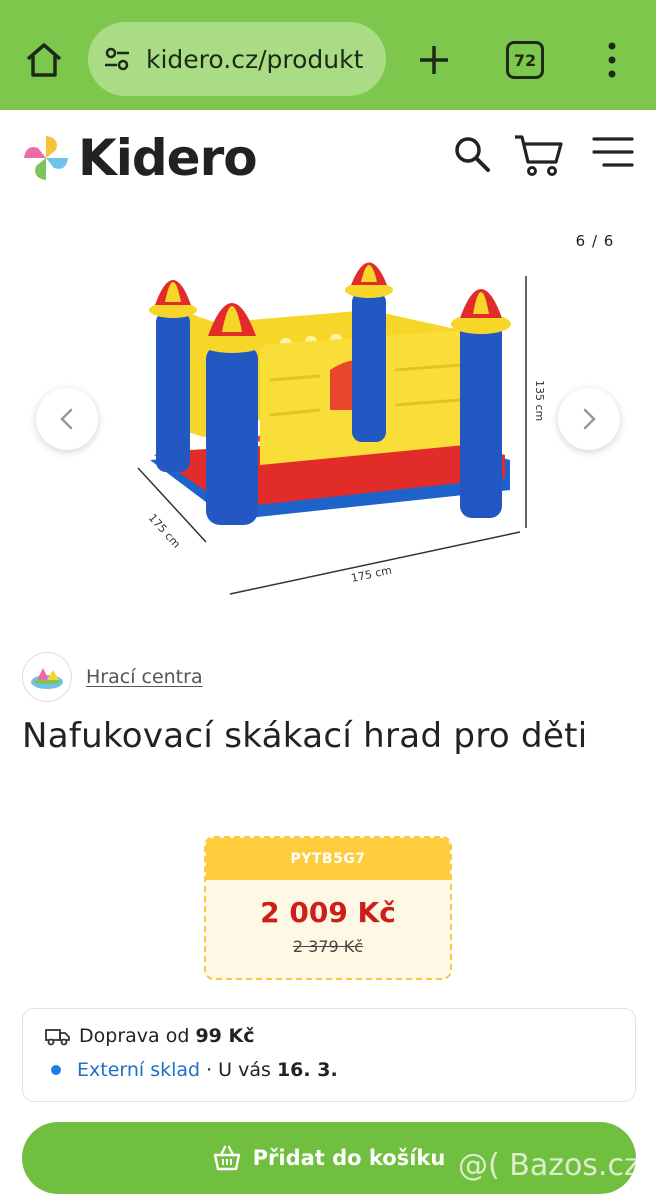  I want to click on hamburger-menu-icon, so click(613, 152).